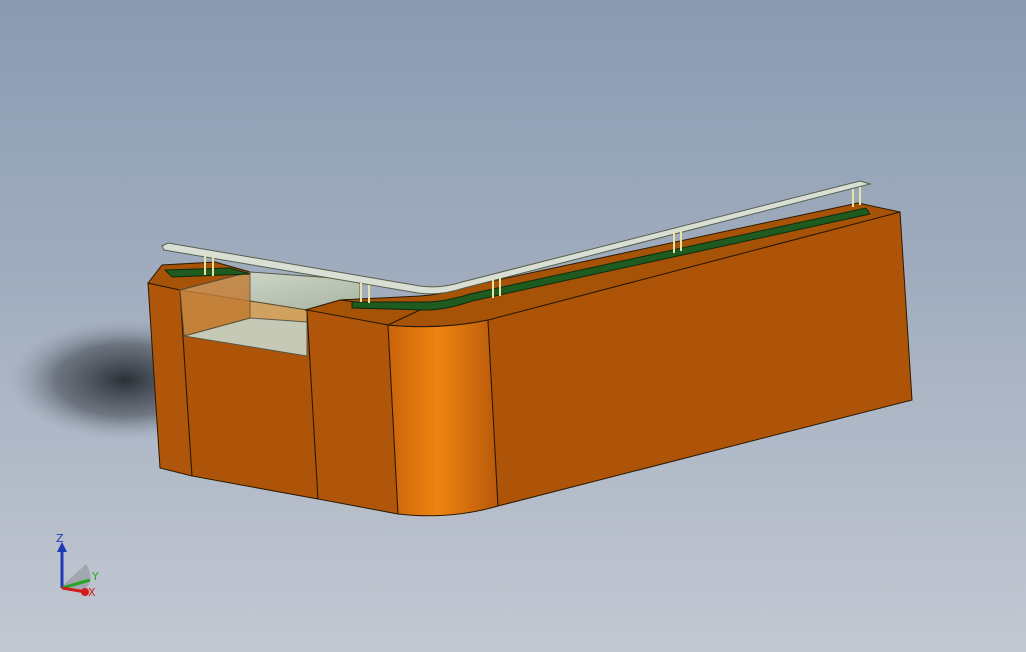 The height and width of the screenshot is (652, 1026). Describe the element at coordinates (92, 592) in the screenshot. I see `x-axis-label: X` at that location.